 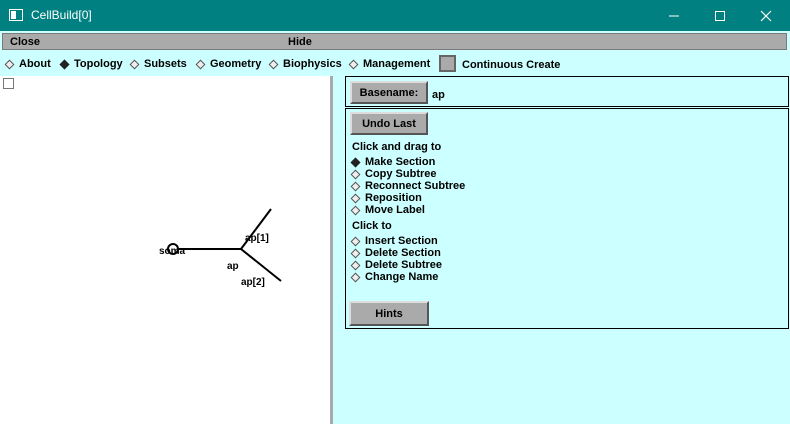 What do you see at coordinates (403, 253) in the screenshot?
I see `option-label: Delete Section` at bounding box center [403, 253].